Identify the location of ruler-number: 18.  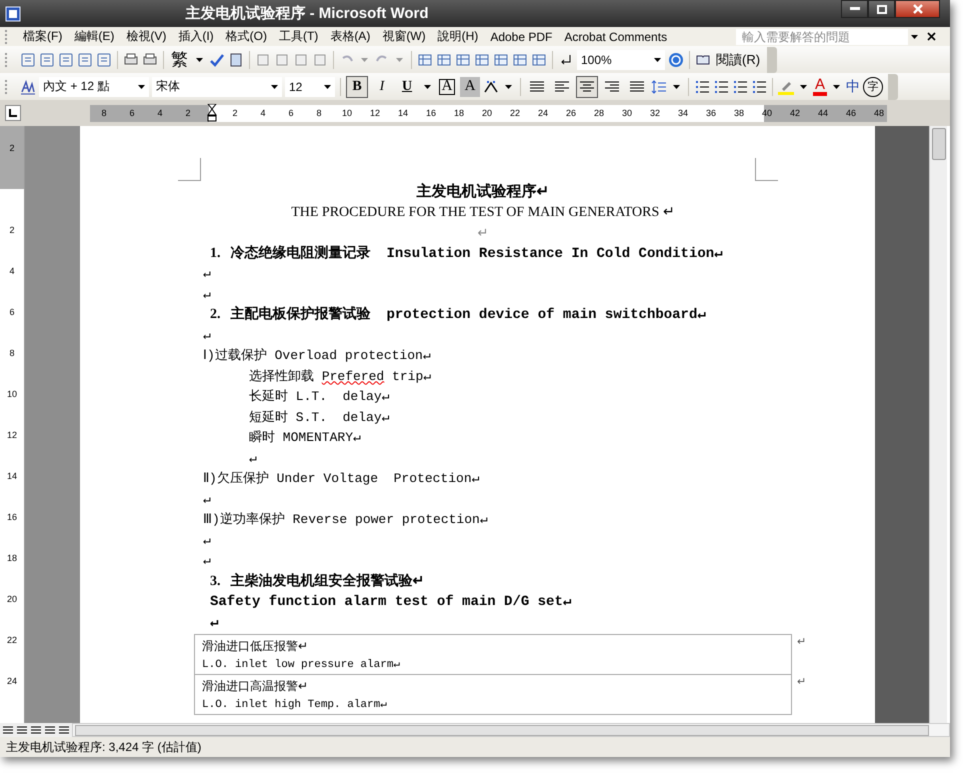
(11, 559).